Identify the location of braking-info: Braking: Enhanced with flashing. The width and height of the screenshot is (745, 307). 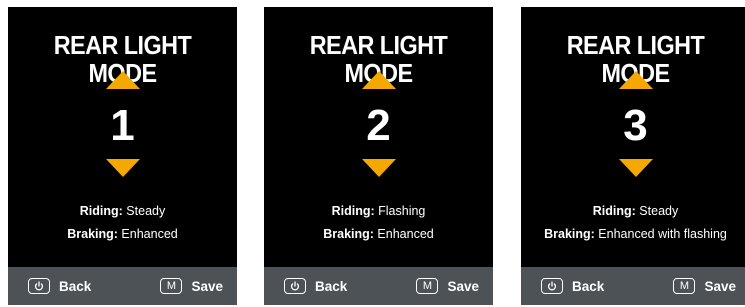
(633, 234).